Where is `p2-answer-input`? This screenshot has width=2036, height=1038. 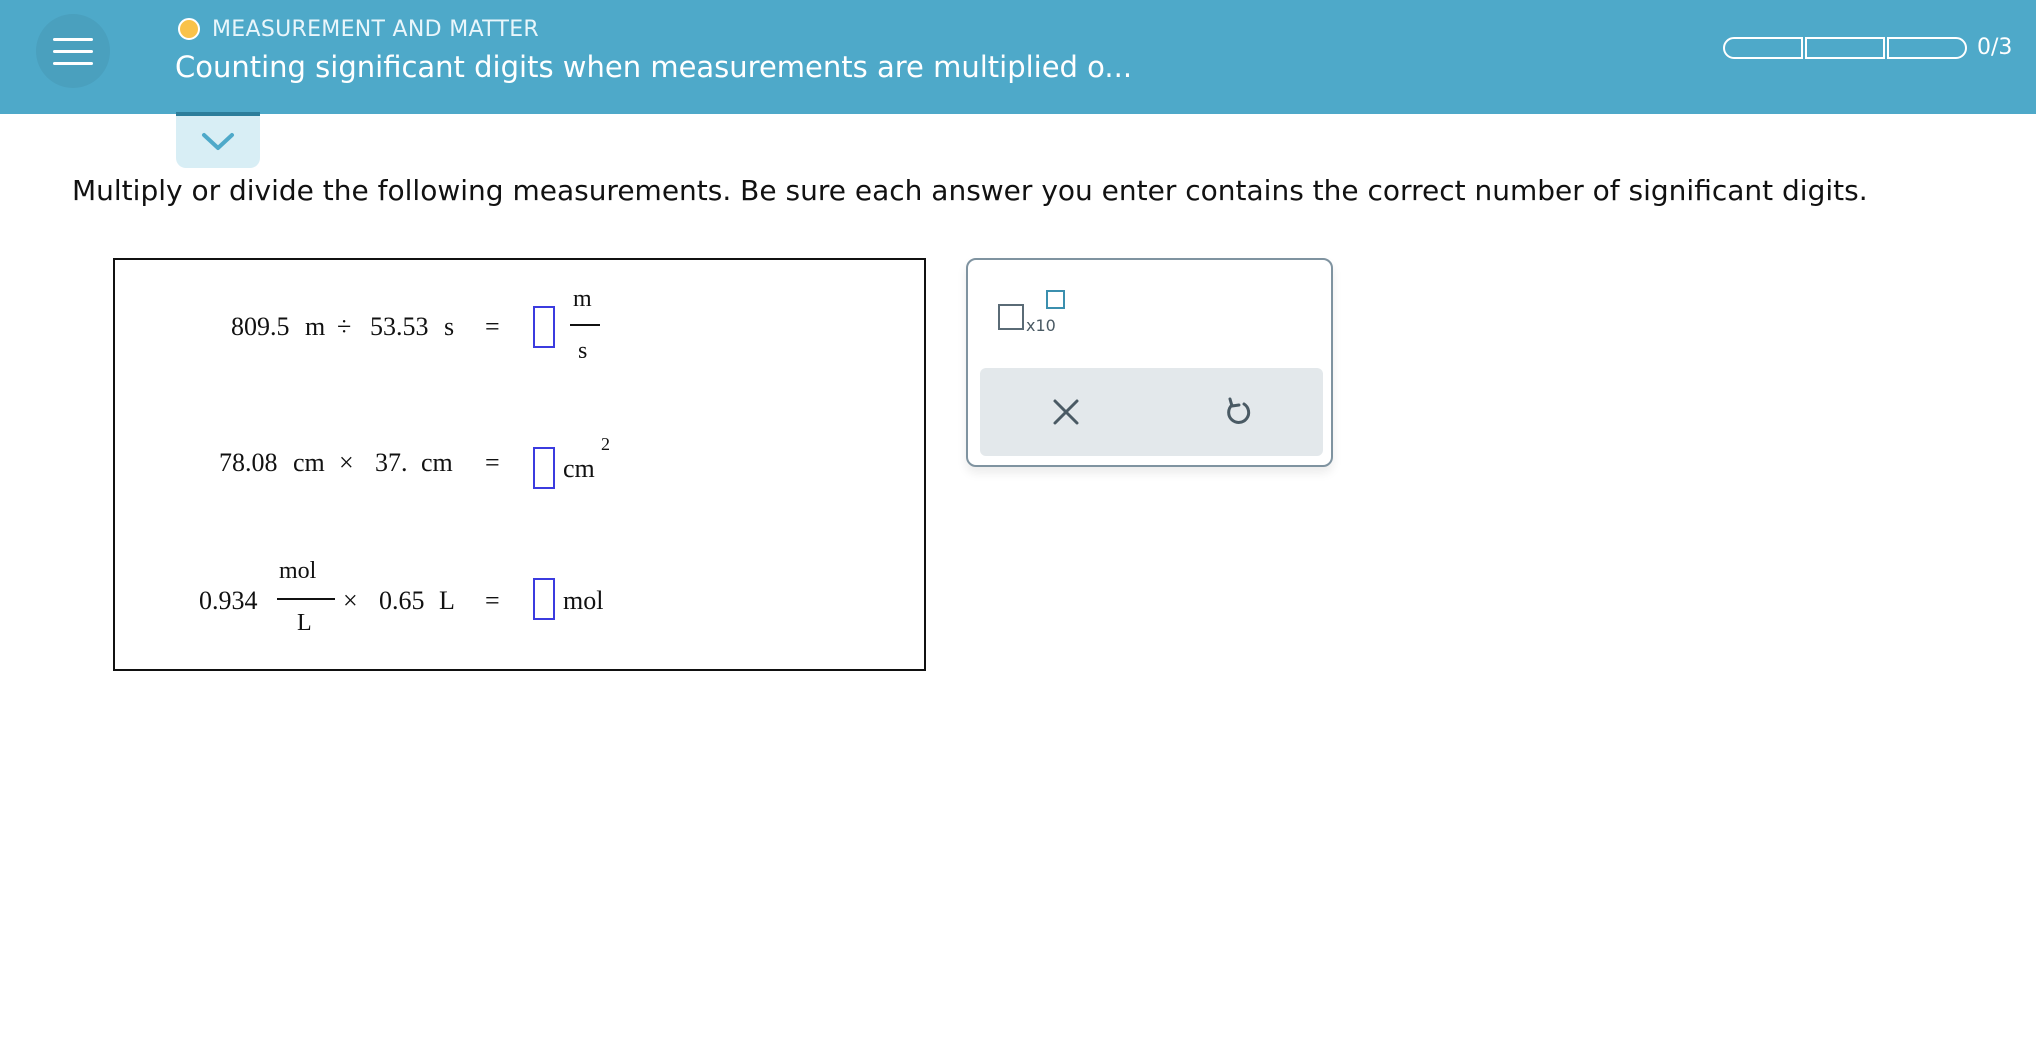
p2-answer-input is located at coordinates (544, 468).